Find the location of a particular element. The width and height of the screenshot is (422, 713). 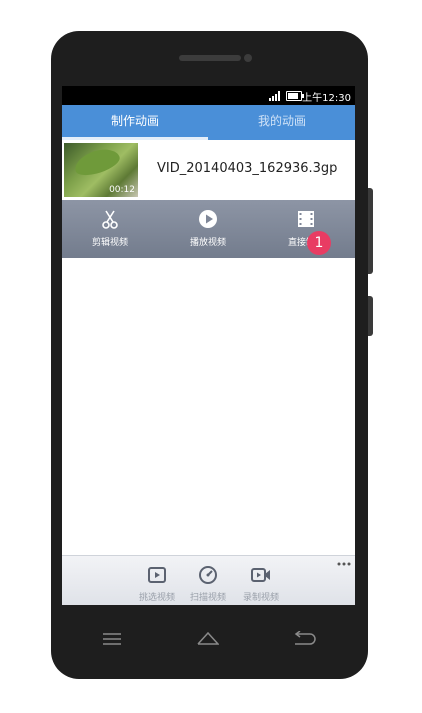

play-icon is located at coordinates (208, 219).